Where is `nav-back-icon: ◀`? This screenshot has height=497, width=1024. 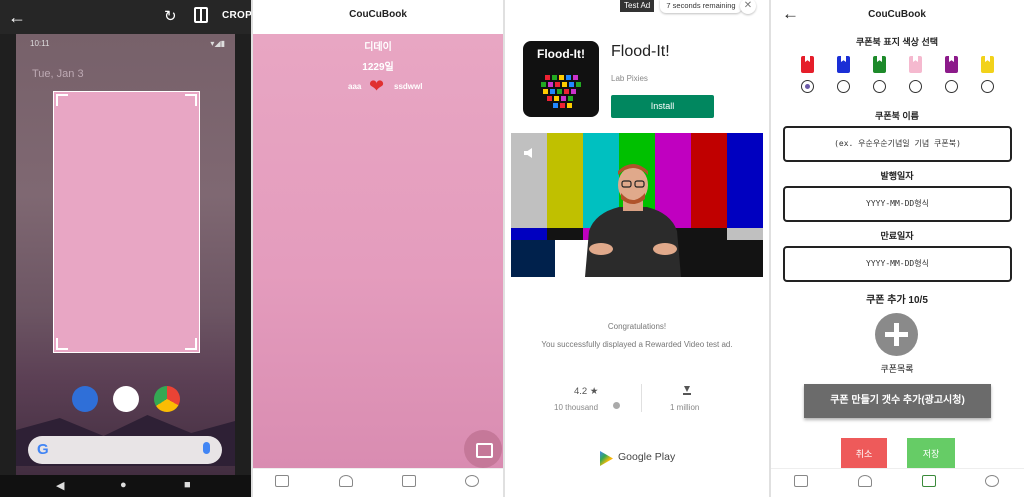
nav-back-icon: ◀ is located at coordinates (60, 485).